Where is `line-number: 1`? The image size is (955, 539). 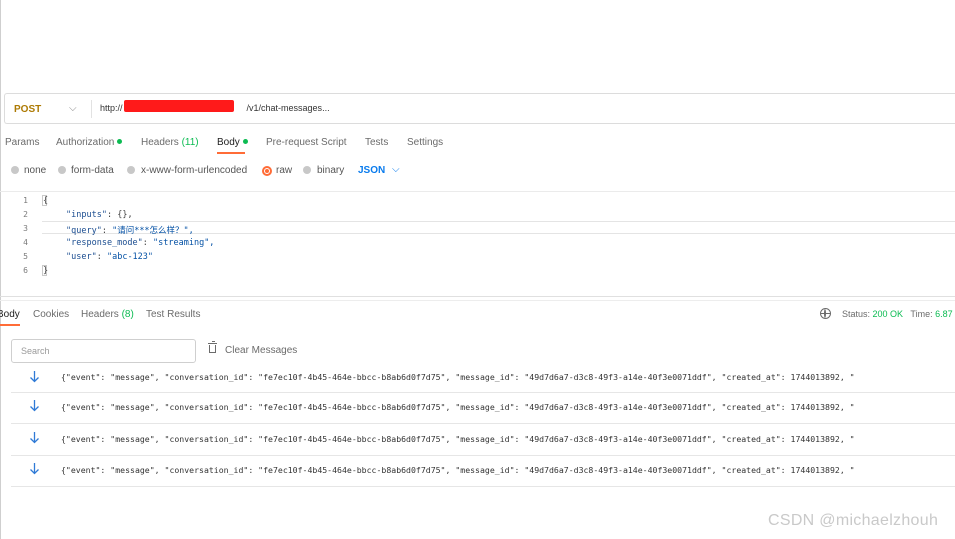
line-number: 1 is located at coordinates (25, 200).